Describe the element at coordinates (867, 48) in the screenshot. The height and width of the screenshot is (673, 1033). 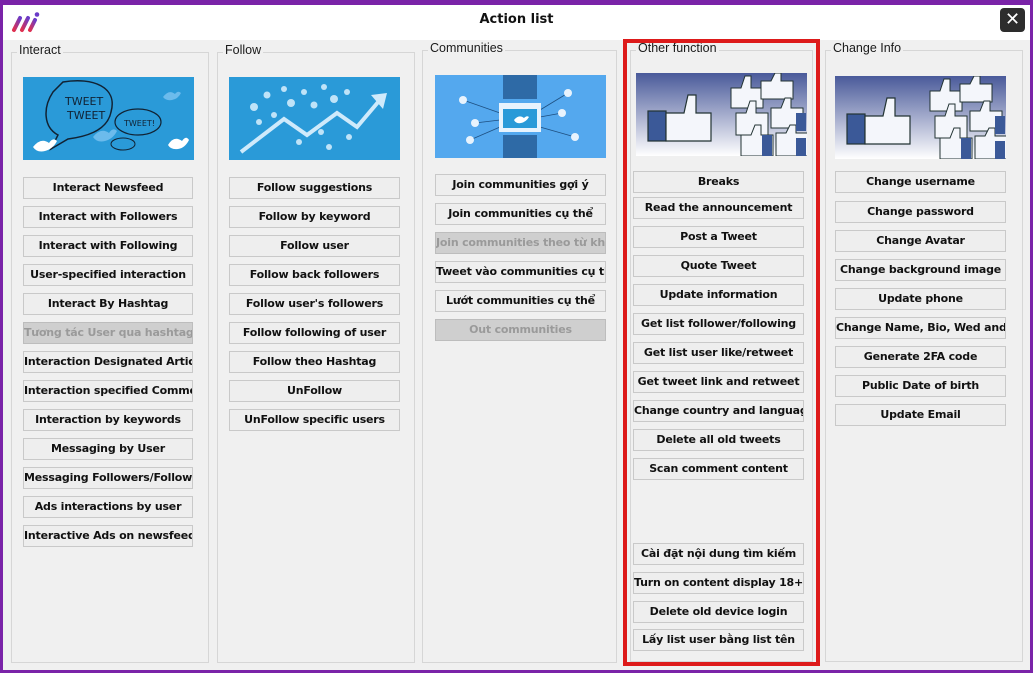
I see `group-label: Change Info` at that location.